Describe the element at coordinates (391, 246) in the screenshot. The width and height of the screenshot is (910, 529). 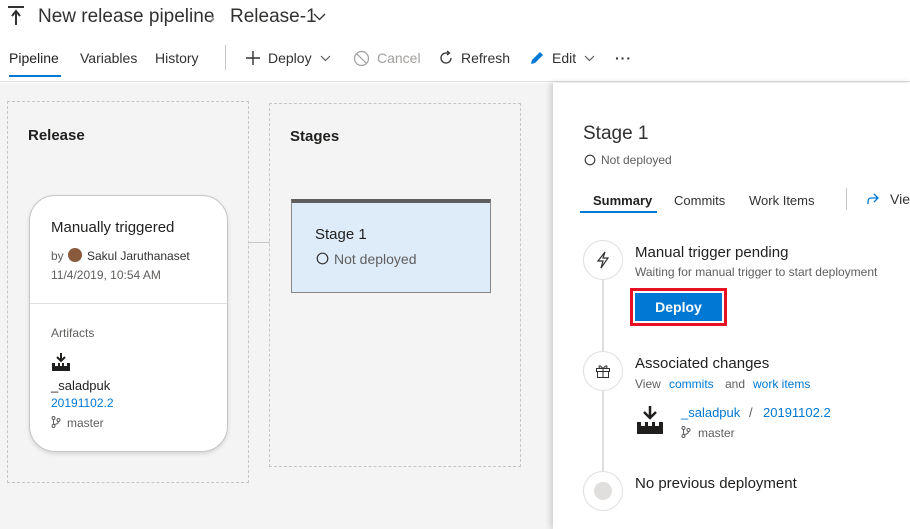
I see `stage-card: Stage 1 Not deployed` at that location.